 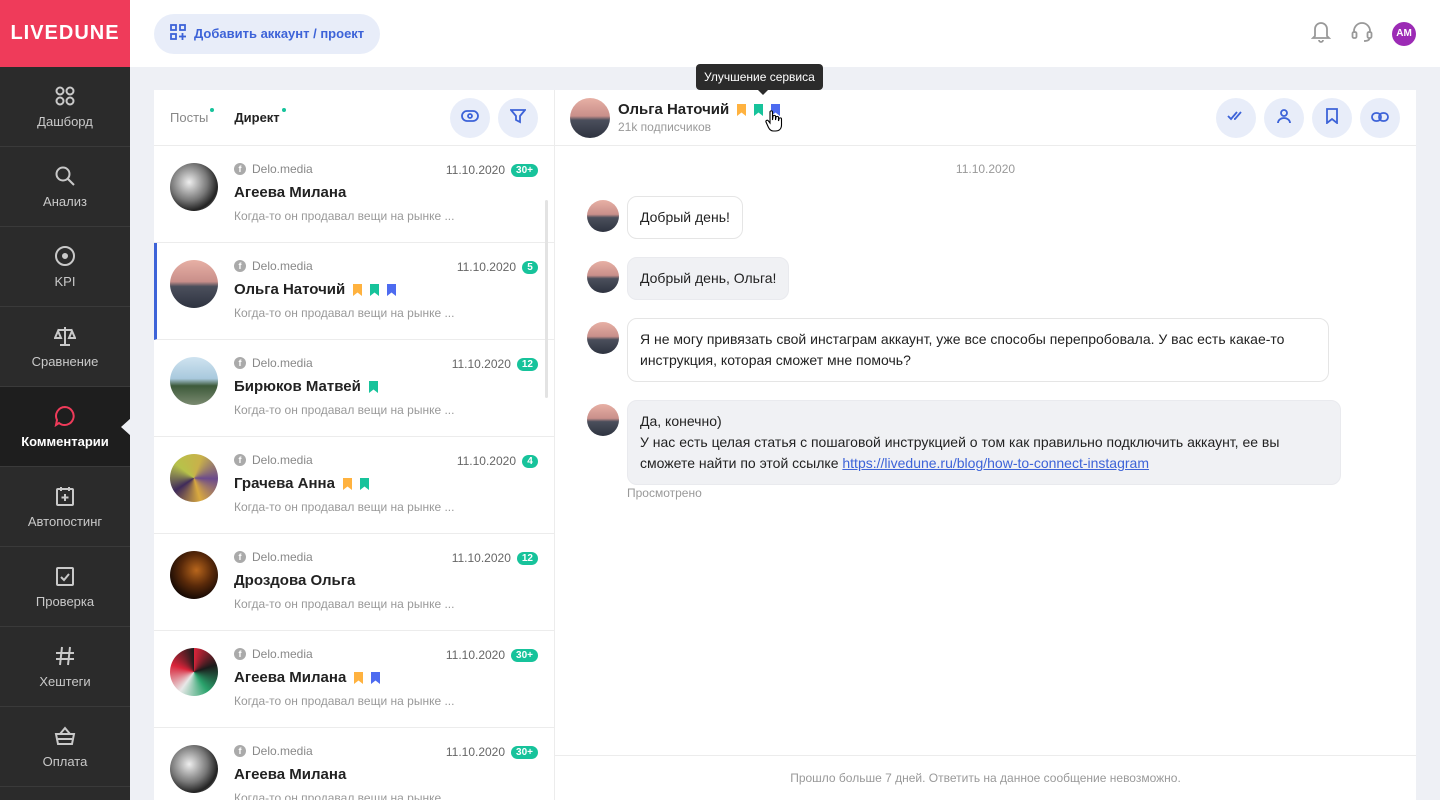 I want to click on chat-contact: Ольга Наточий 21k подписчиков, so click(x=699, y=117).